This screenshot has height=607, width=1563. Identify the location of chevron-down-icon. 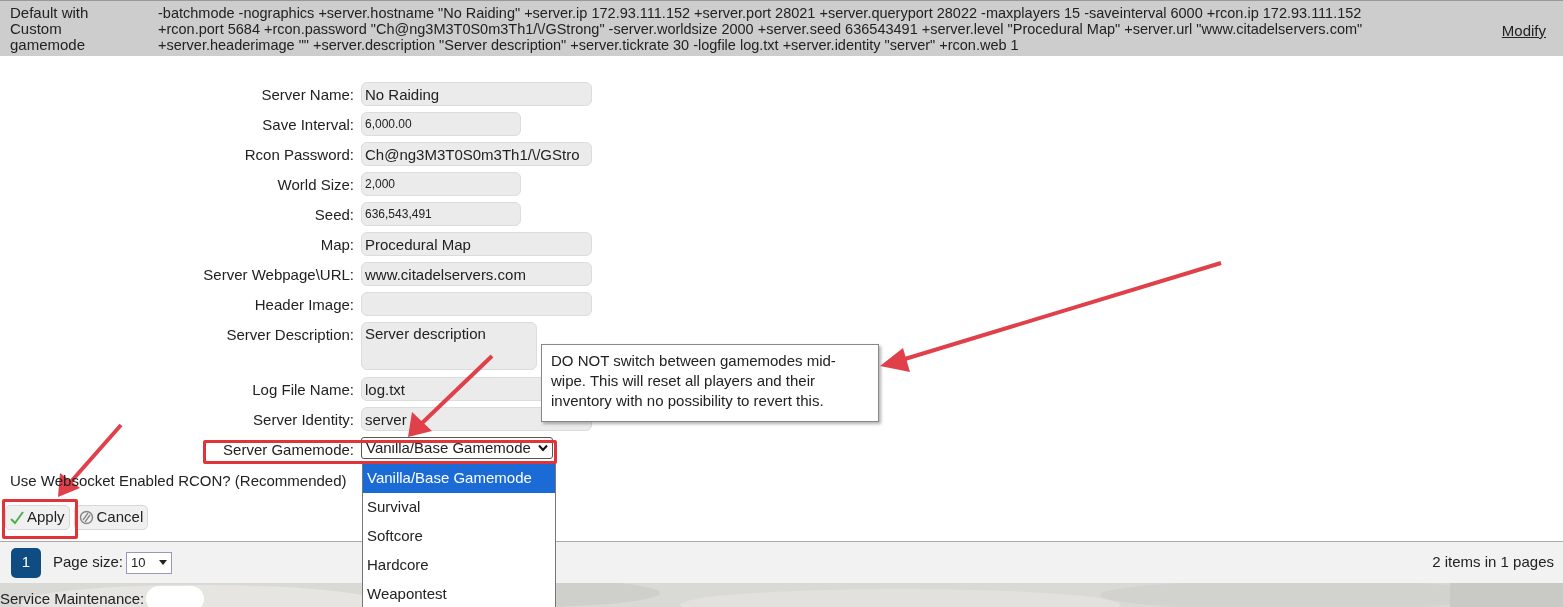
(543, 448).